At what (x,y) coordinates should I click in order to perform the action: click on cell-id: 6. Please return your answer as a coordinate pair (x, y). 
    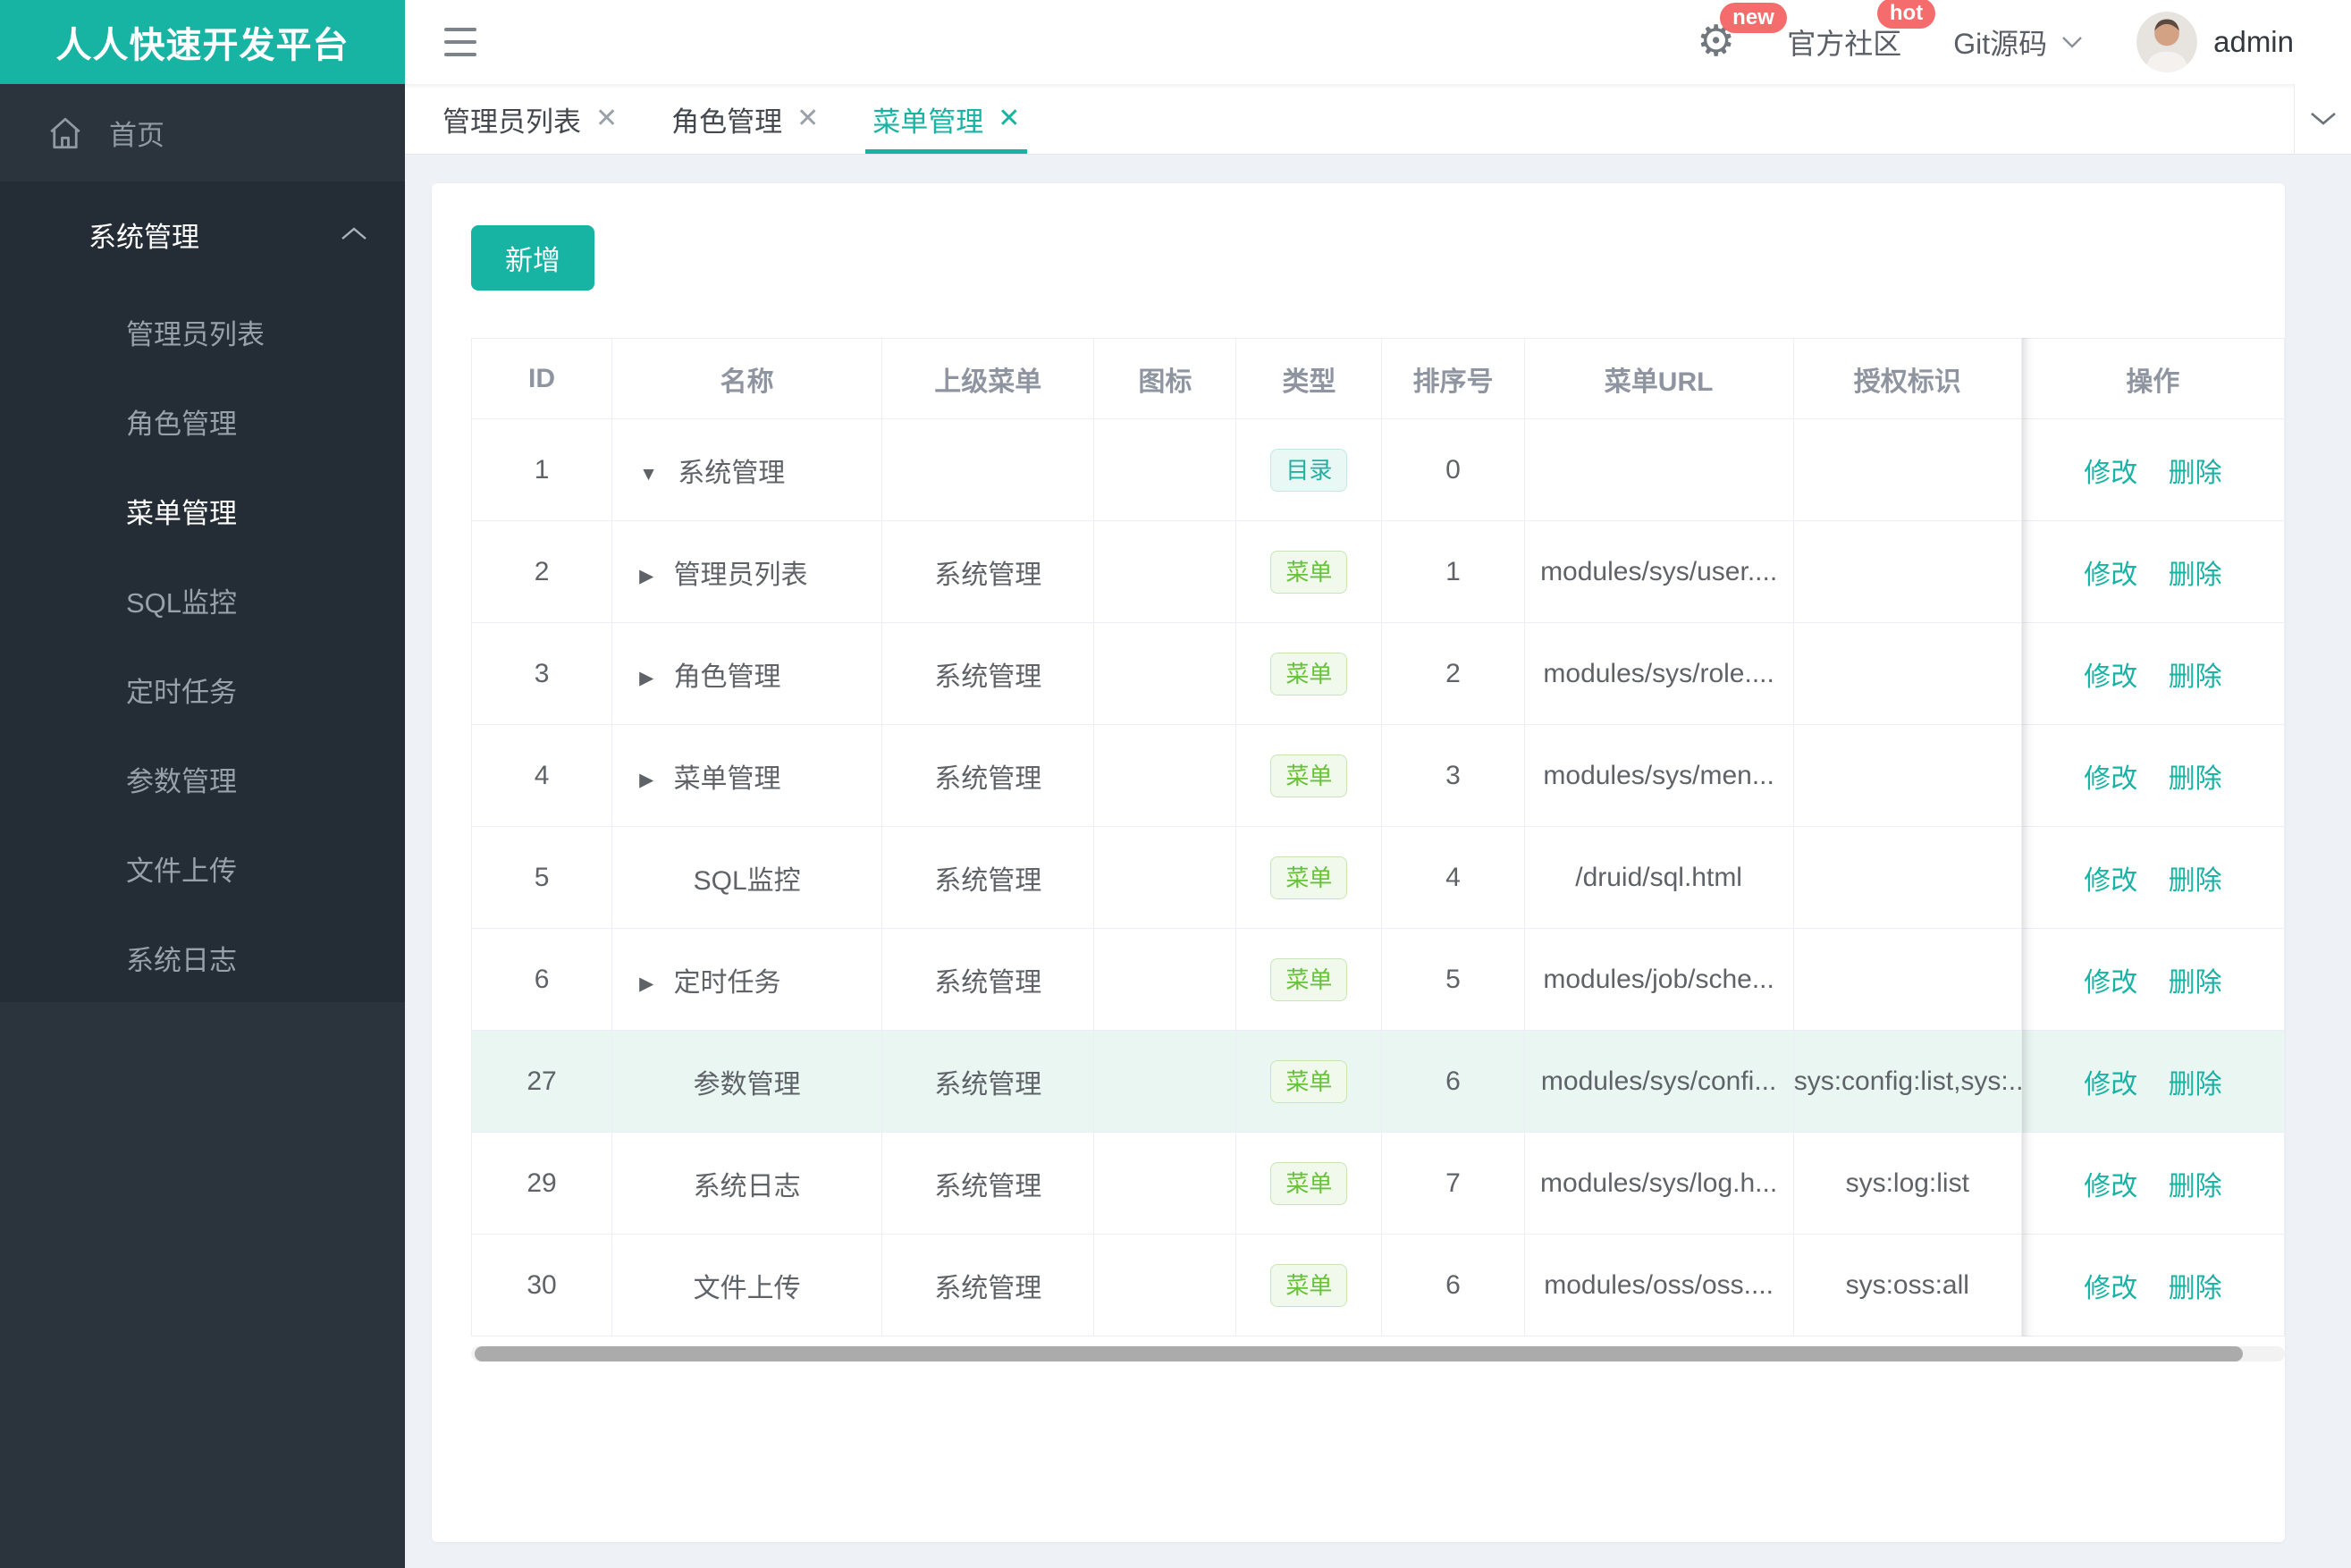
    Looking at the image, I should click on (541, 979).